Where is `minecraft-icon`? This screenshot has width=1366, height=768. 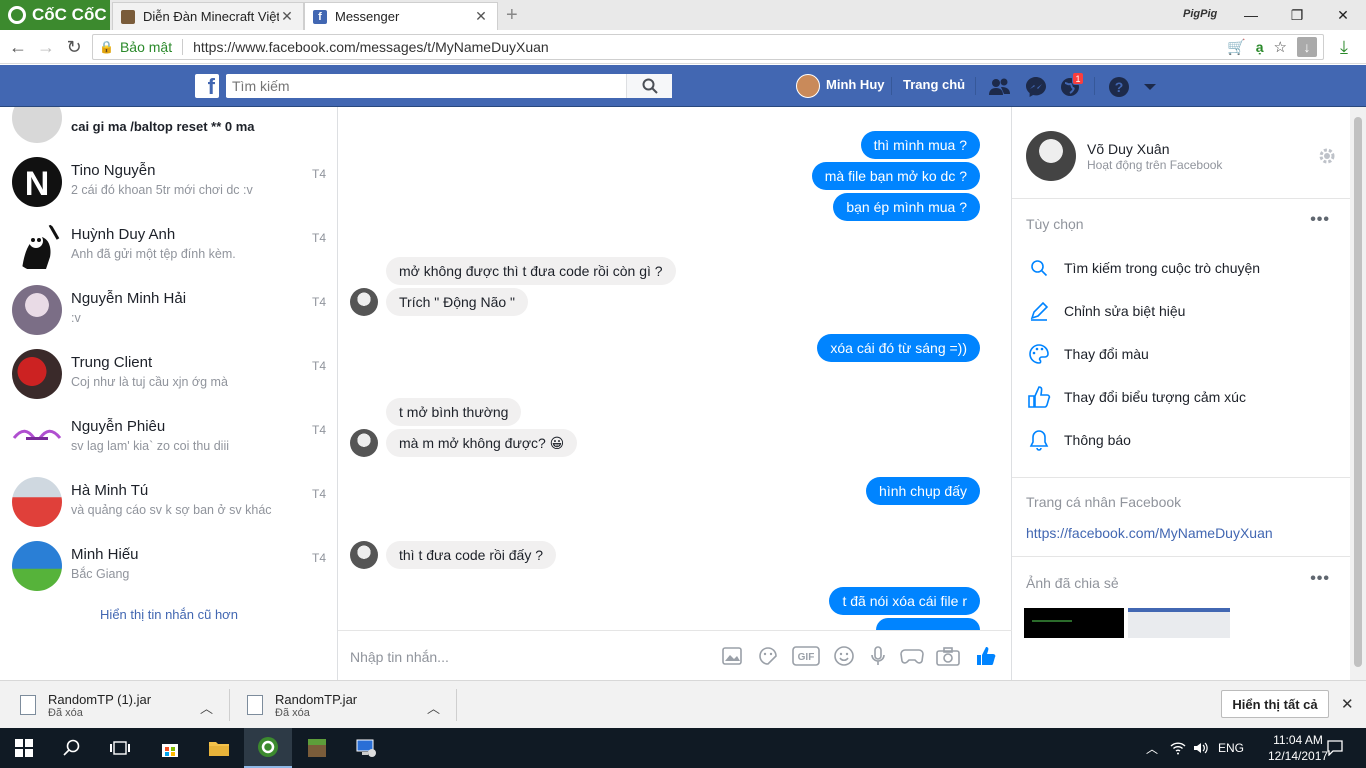 minecraft-icon is located at coordinates (317, 748).